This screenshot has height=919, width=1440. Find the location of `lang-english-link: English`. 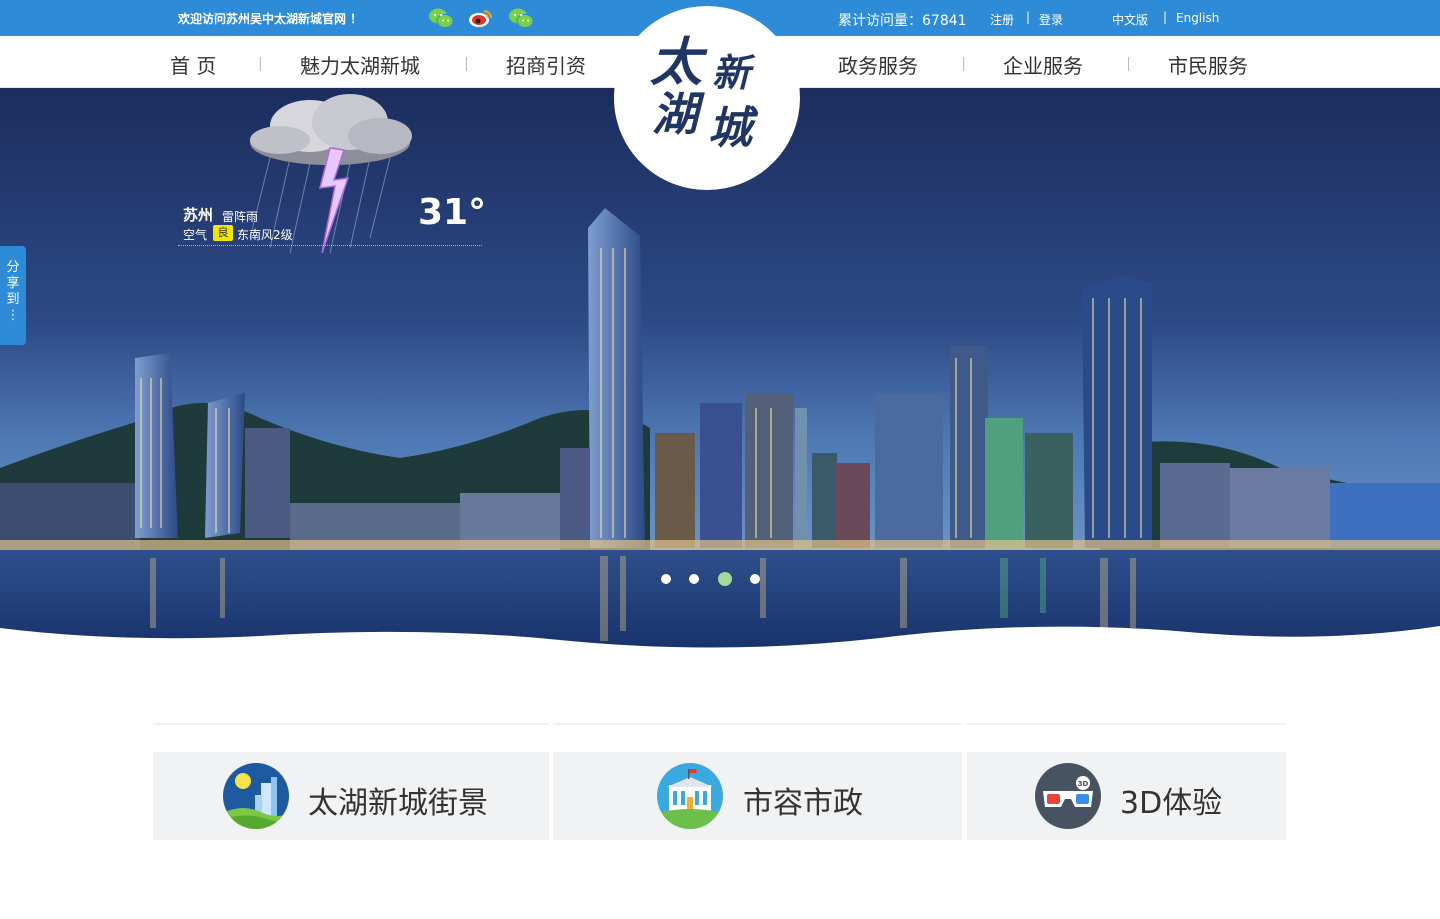

lang-english-link: English is located at coordinates (1197, 18).